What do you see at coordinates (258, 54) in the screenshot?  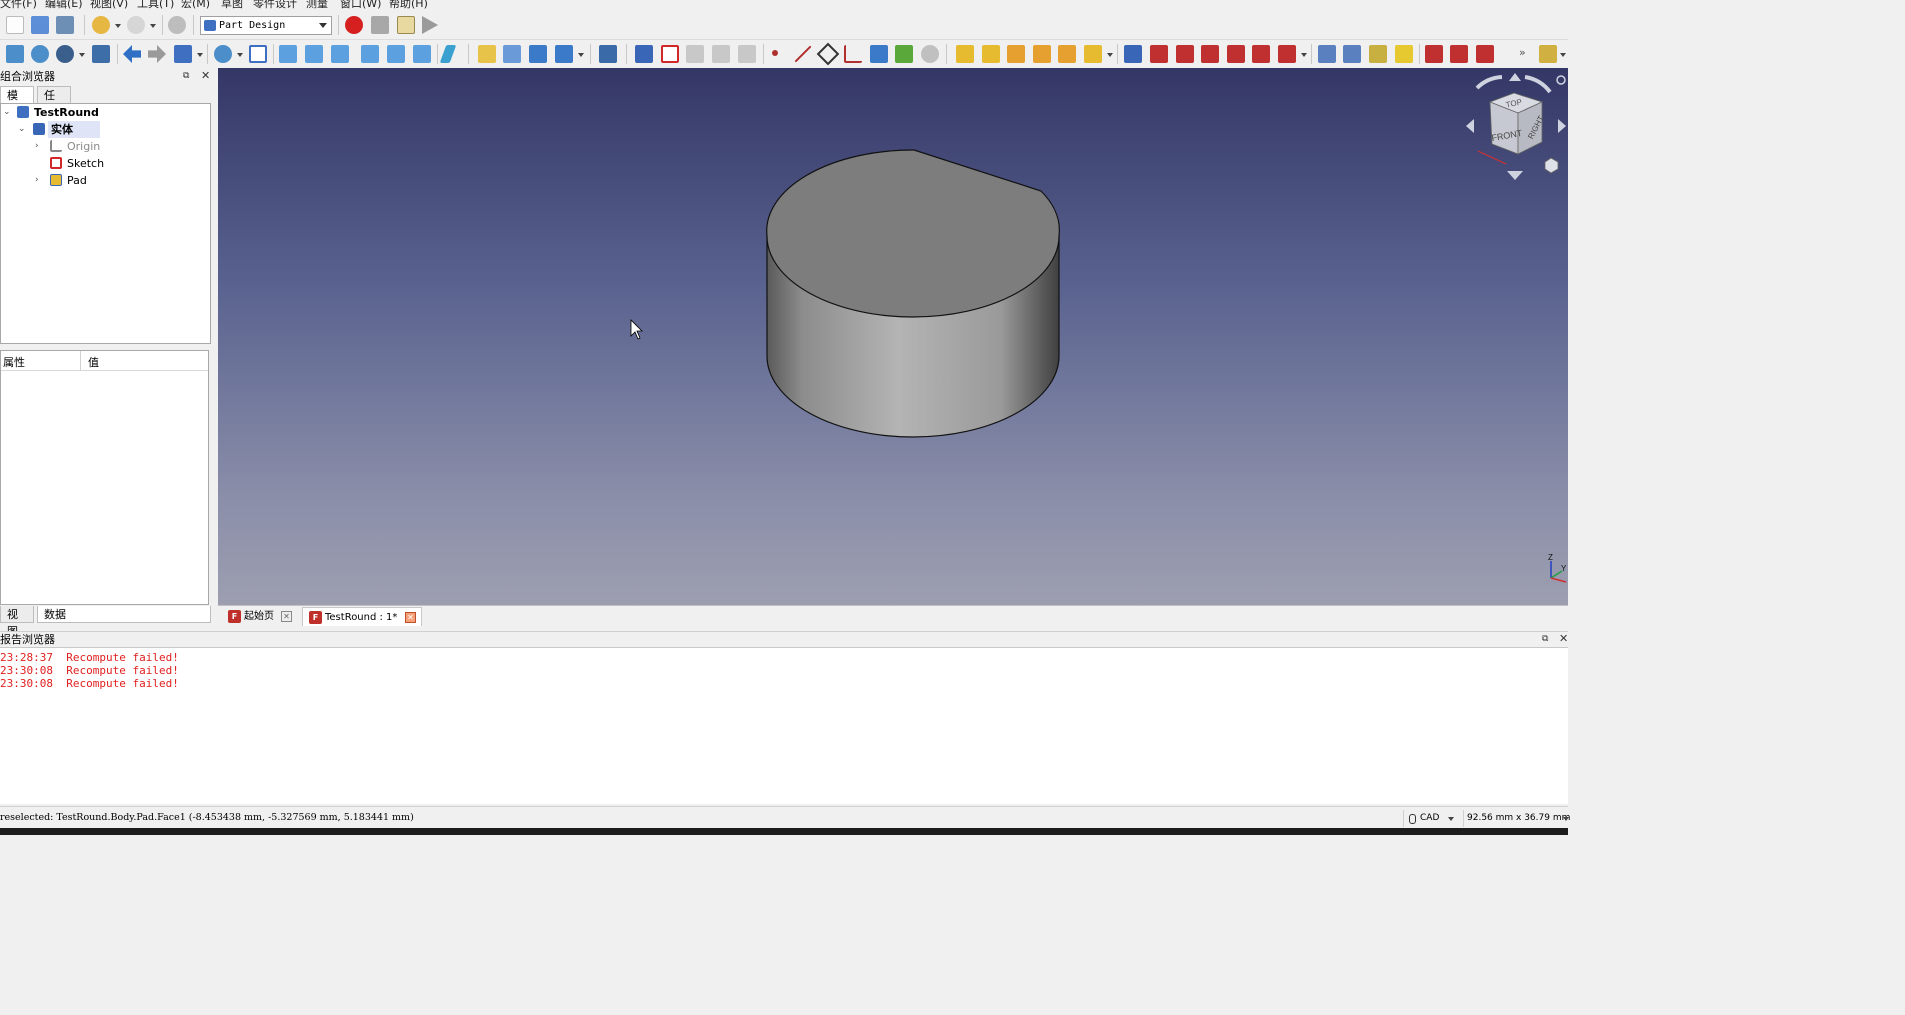 I see `isometric-view-icon` at bounding box center [258, 54].